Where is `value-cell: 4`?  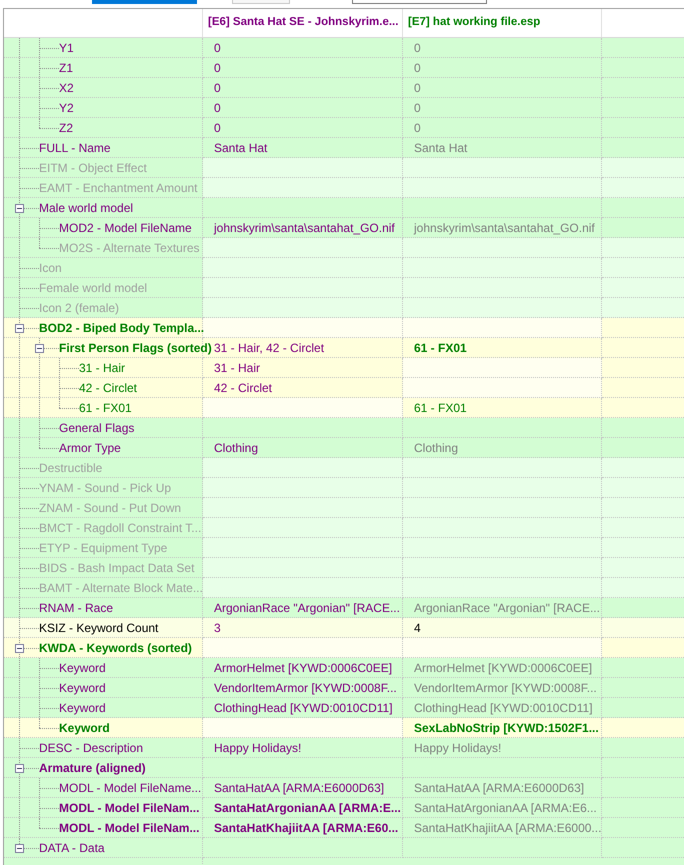 value-cell: 4 is located at coordinates (502, 628).